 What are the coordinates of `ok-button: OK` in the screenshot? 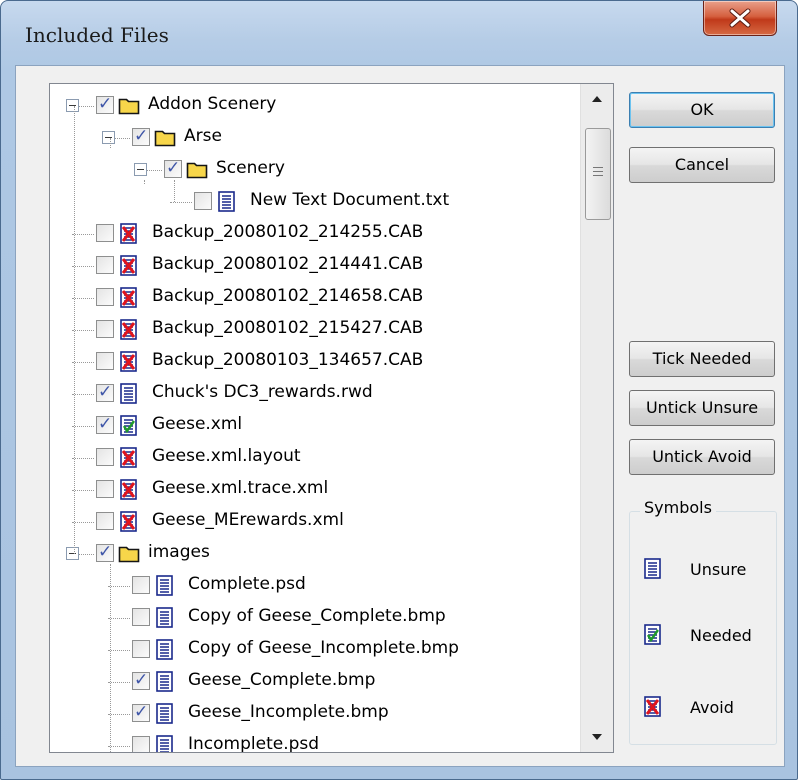 It's located at (702, 110).